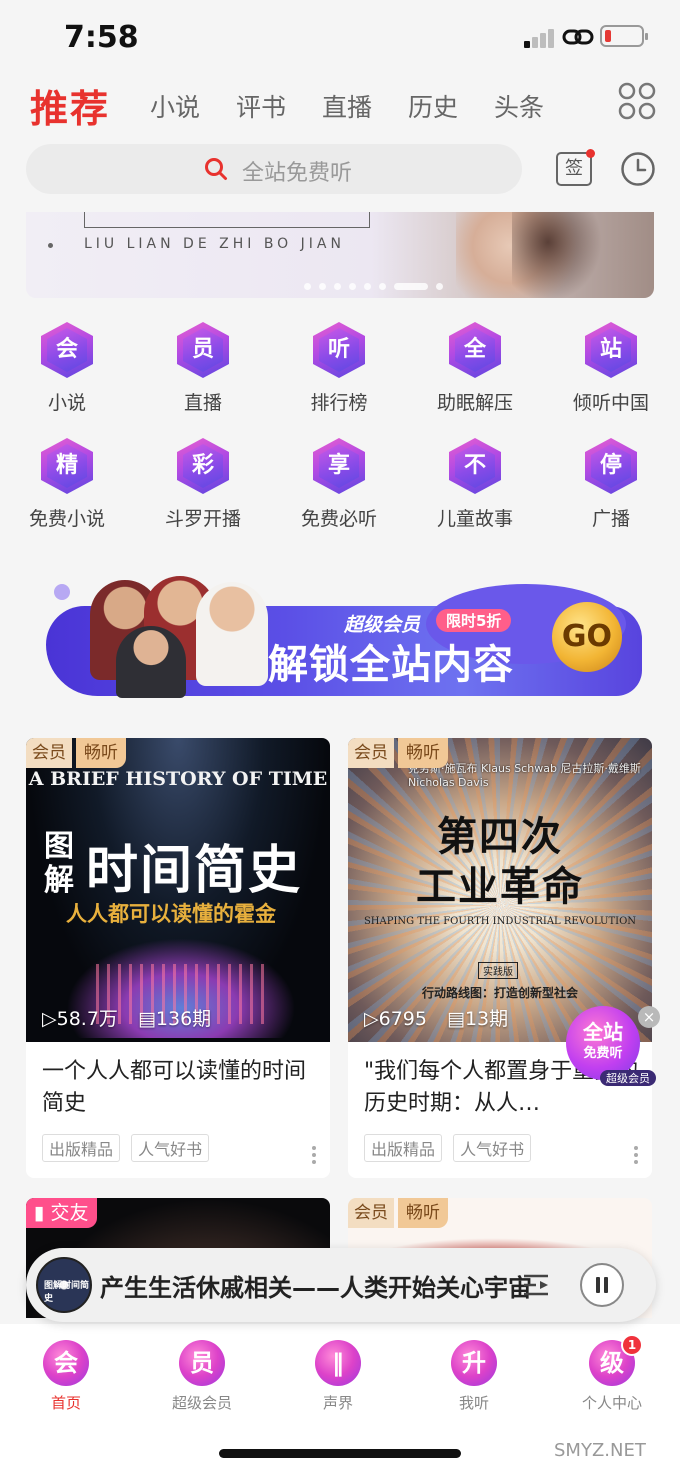  What do you see at coordinates (69, 1213) in the screenshot?
I see `friends-badge-label: 交友` at bounding box center [69, 1213].